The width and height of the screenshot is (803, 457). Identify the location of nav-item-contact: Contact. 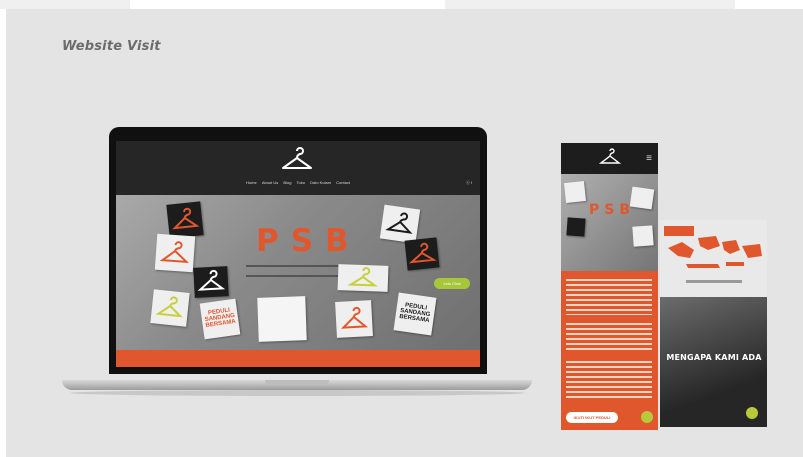
(343, 182).